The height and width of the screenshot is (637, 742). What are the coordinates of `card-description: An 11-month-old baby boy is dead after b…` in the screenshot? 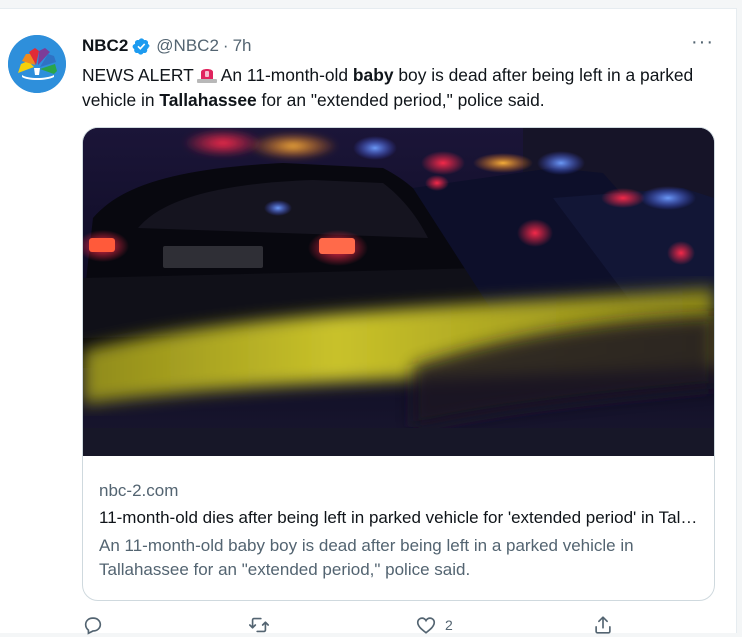 It's located at (366, 557).